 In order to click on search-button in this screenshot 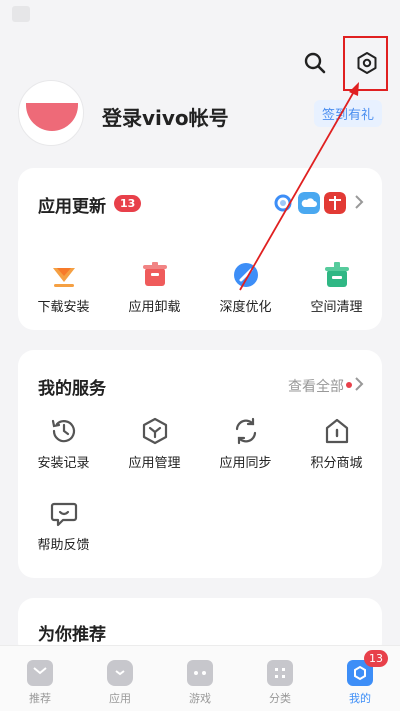, I will do `click(315, 63)`.